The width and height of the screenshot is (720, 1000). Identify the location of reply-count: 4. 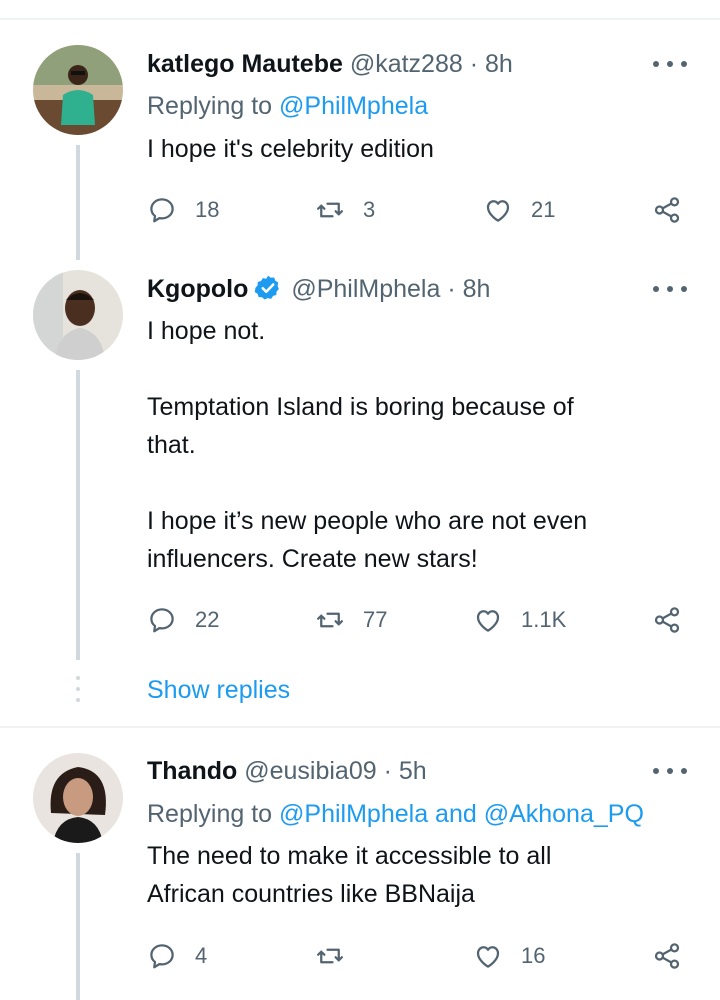
(201, 955).